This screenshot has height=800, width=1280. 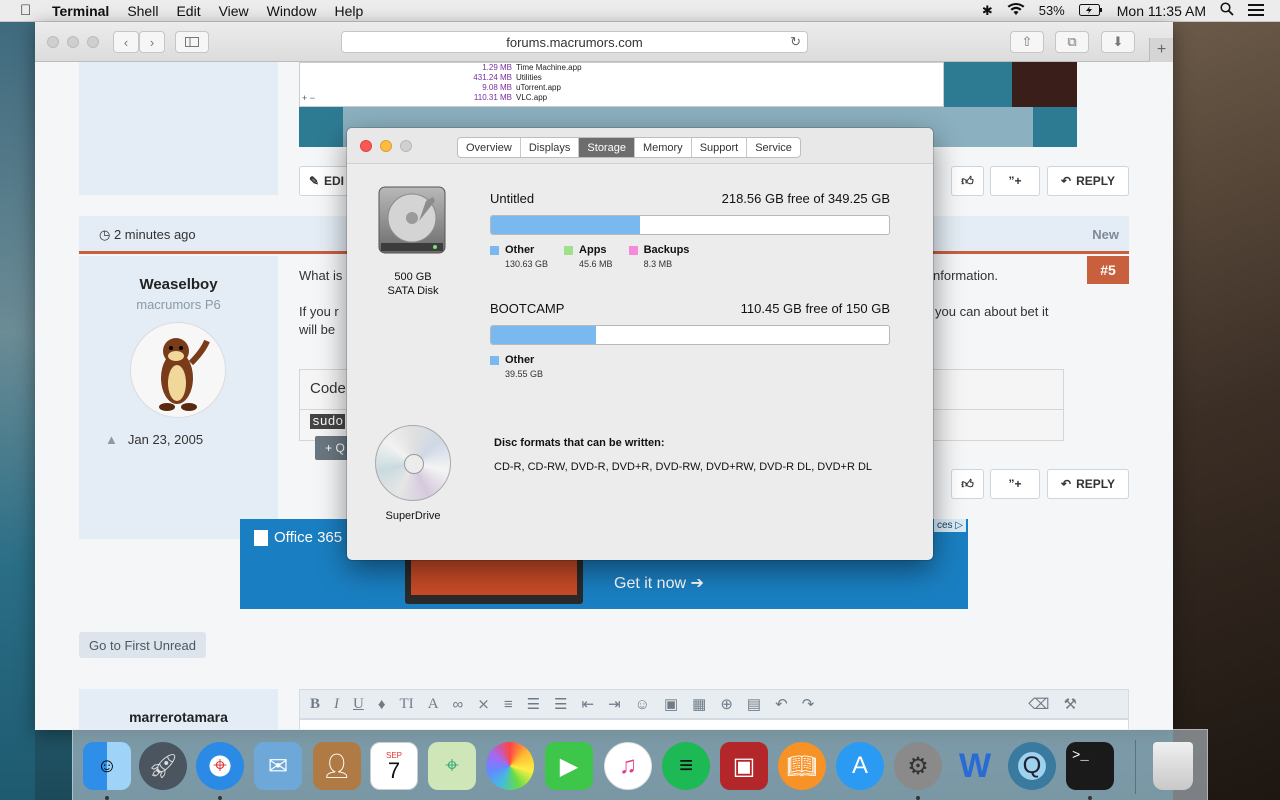 I want to click on ibooks-icon: 📖︎, so click(x=802, y=766).